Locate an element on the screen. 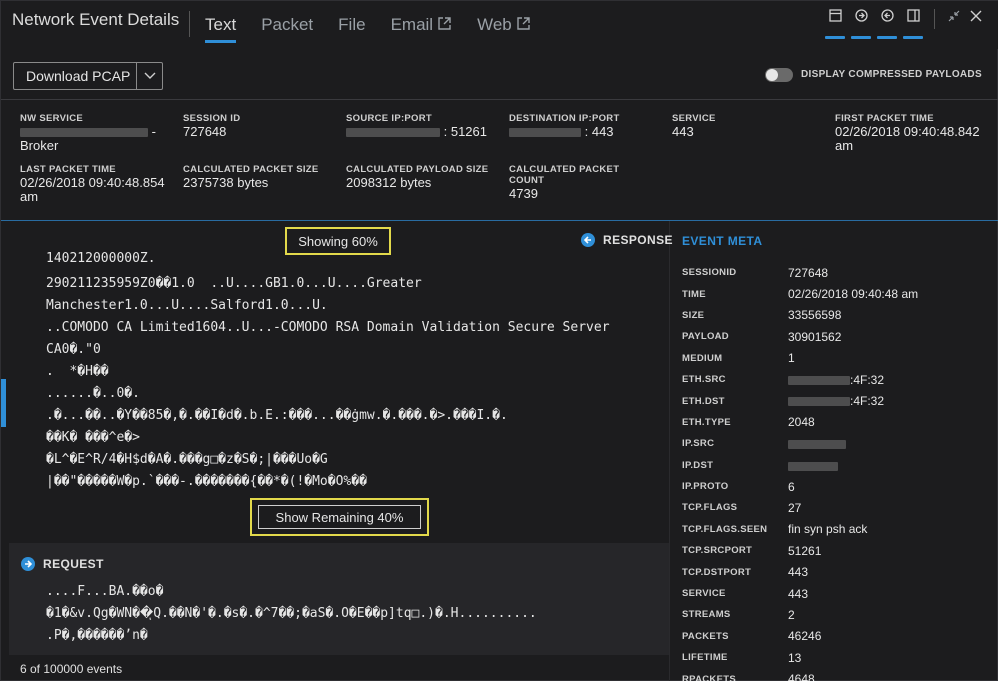  payload-size-value: 2098312 bytes is located at coordinates (389, 182).